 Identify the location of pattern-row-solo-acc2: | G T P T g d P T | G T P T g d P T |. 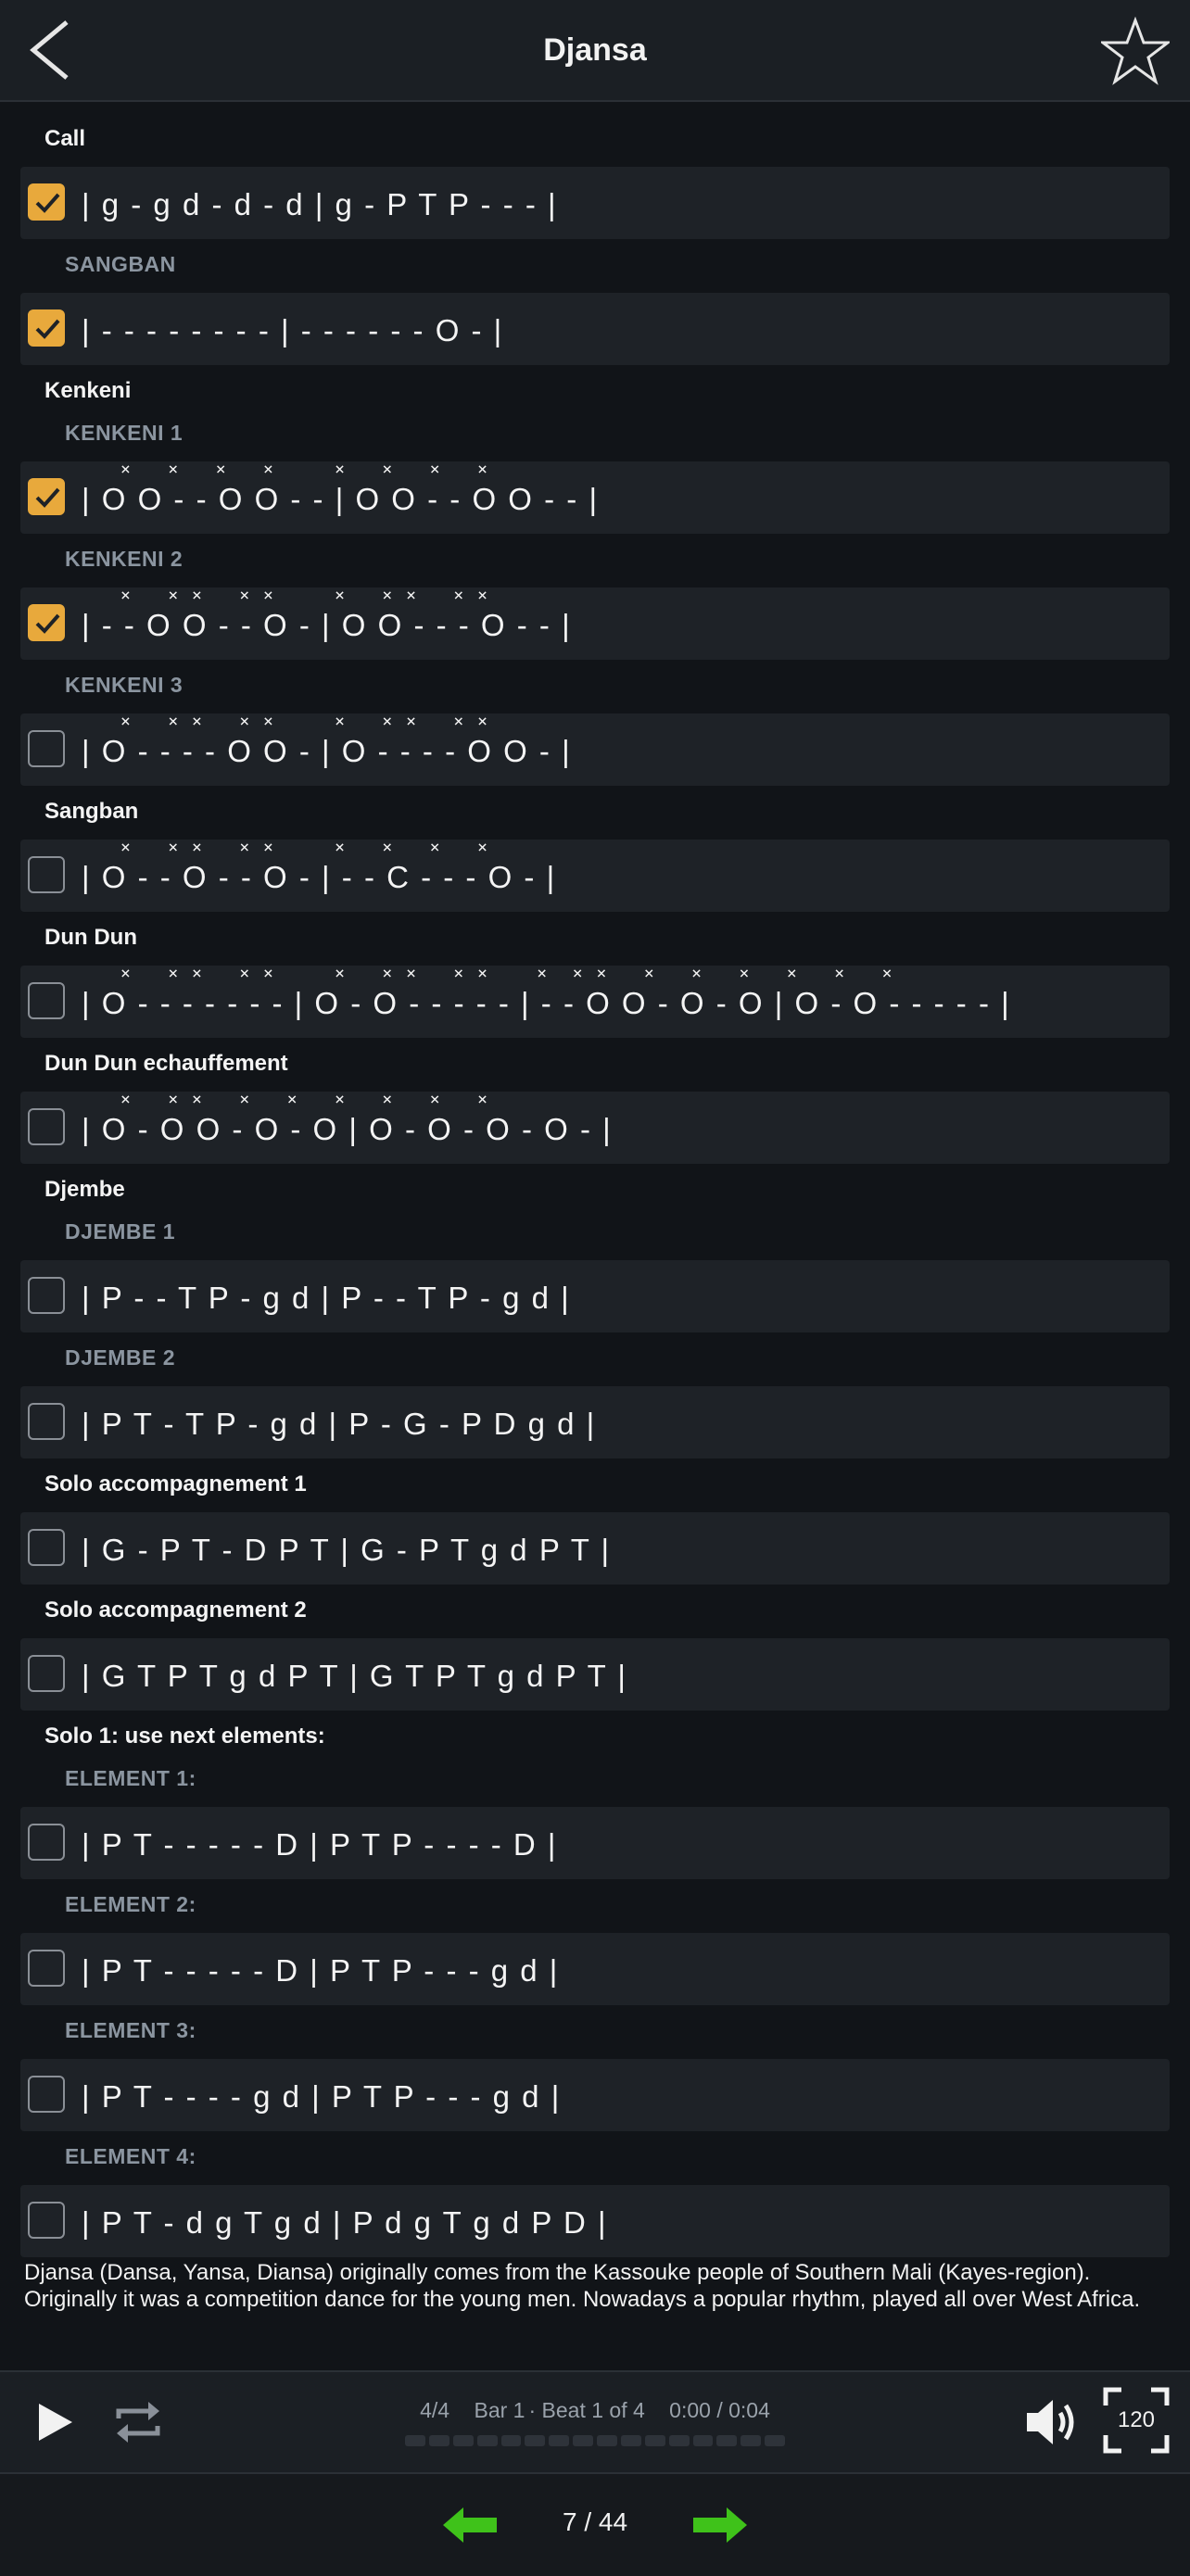
(595, 1675).